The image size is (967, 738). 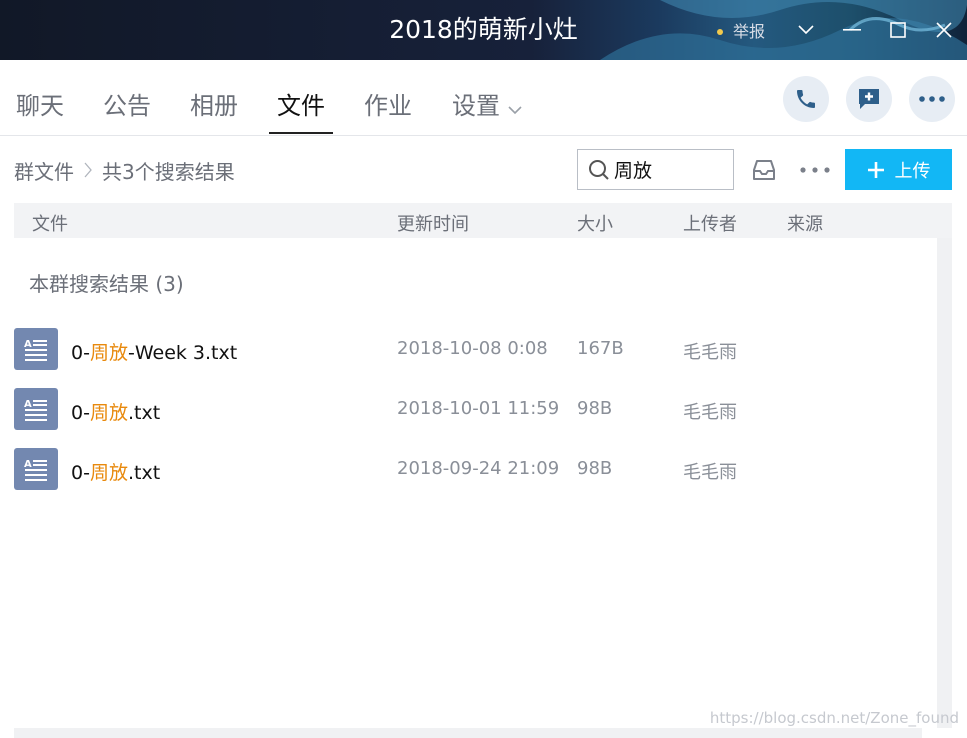 I want to click on file-time: 2018-09-24 21:09, so click(x=478, y=468).